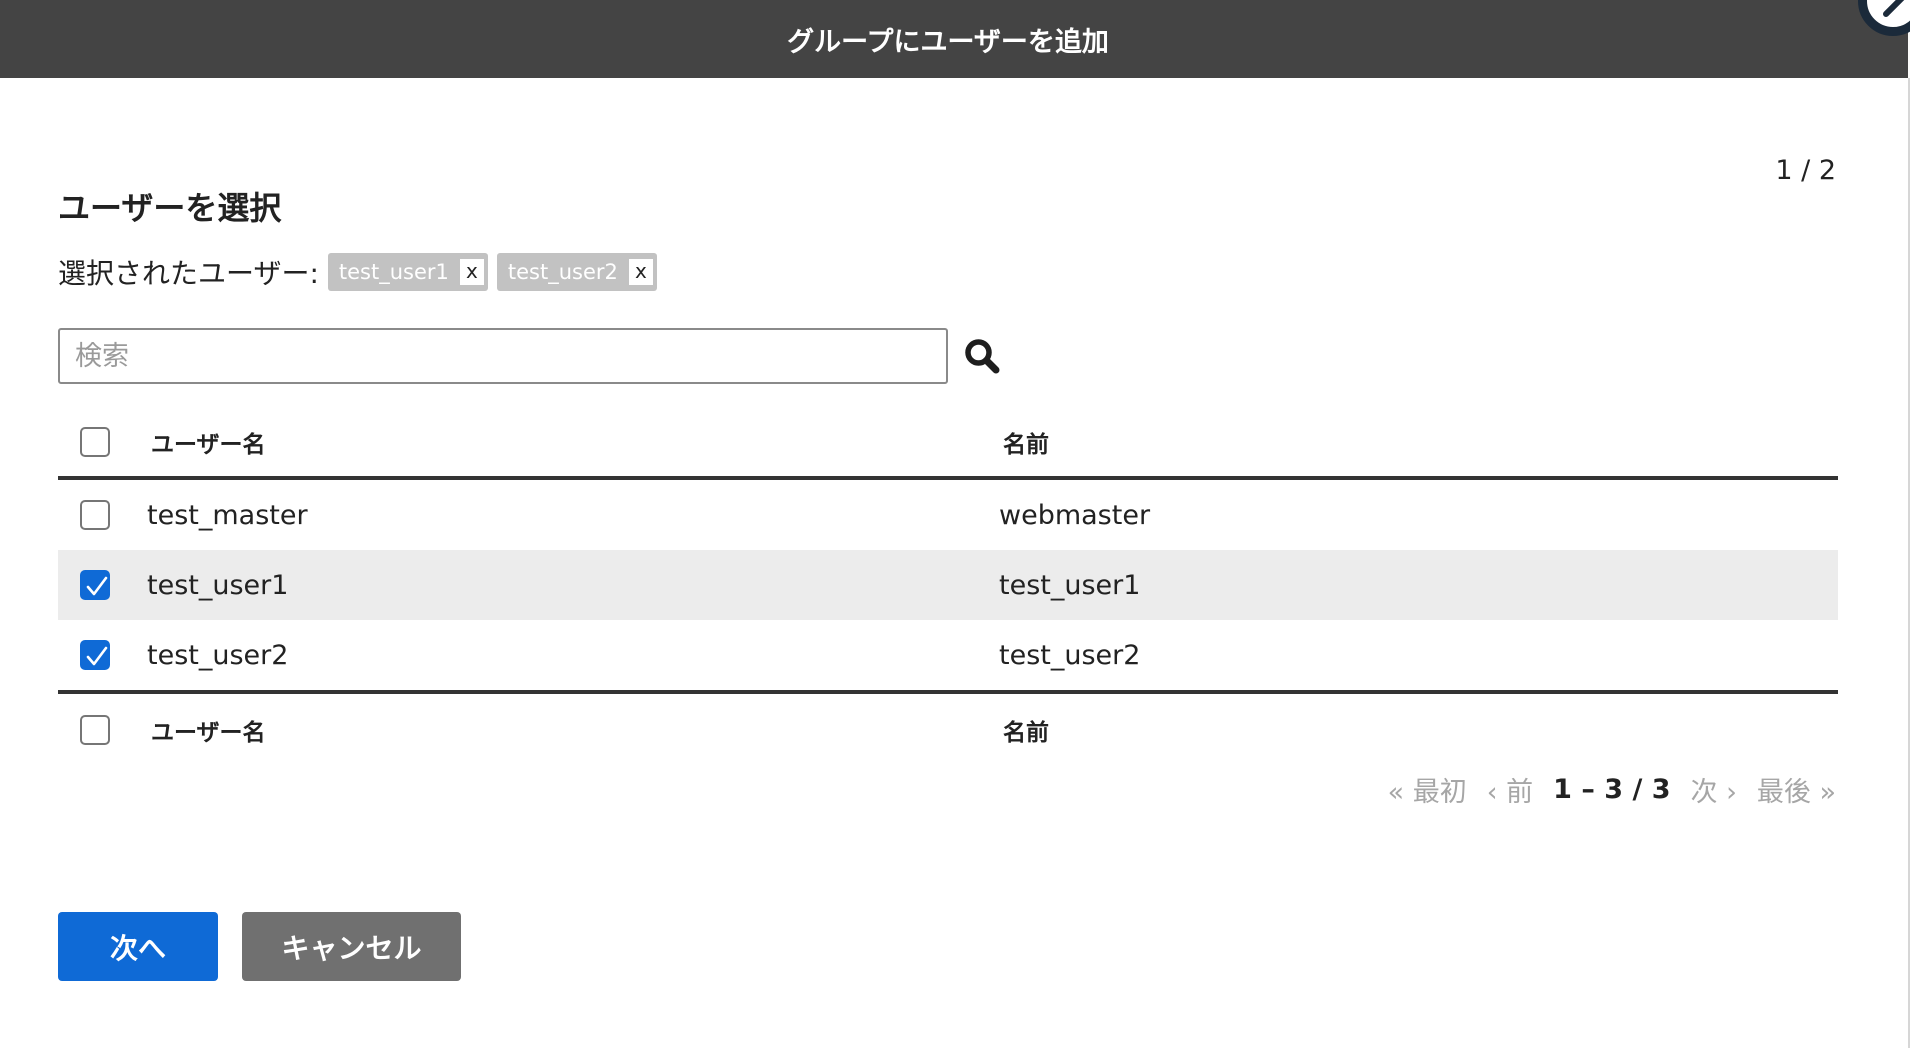 The height and width of the screenshot is (1048, 1910). I want to click on cell-name: test_user2, so click(1070, 655).